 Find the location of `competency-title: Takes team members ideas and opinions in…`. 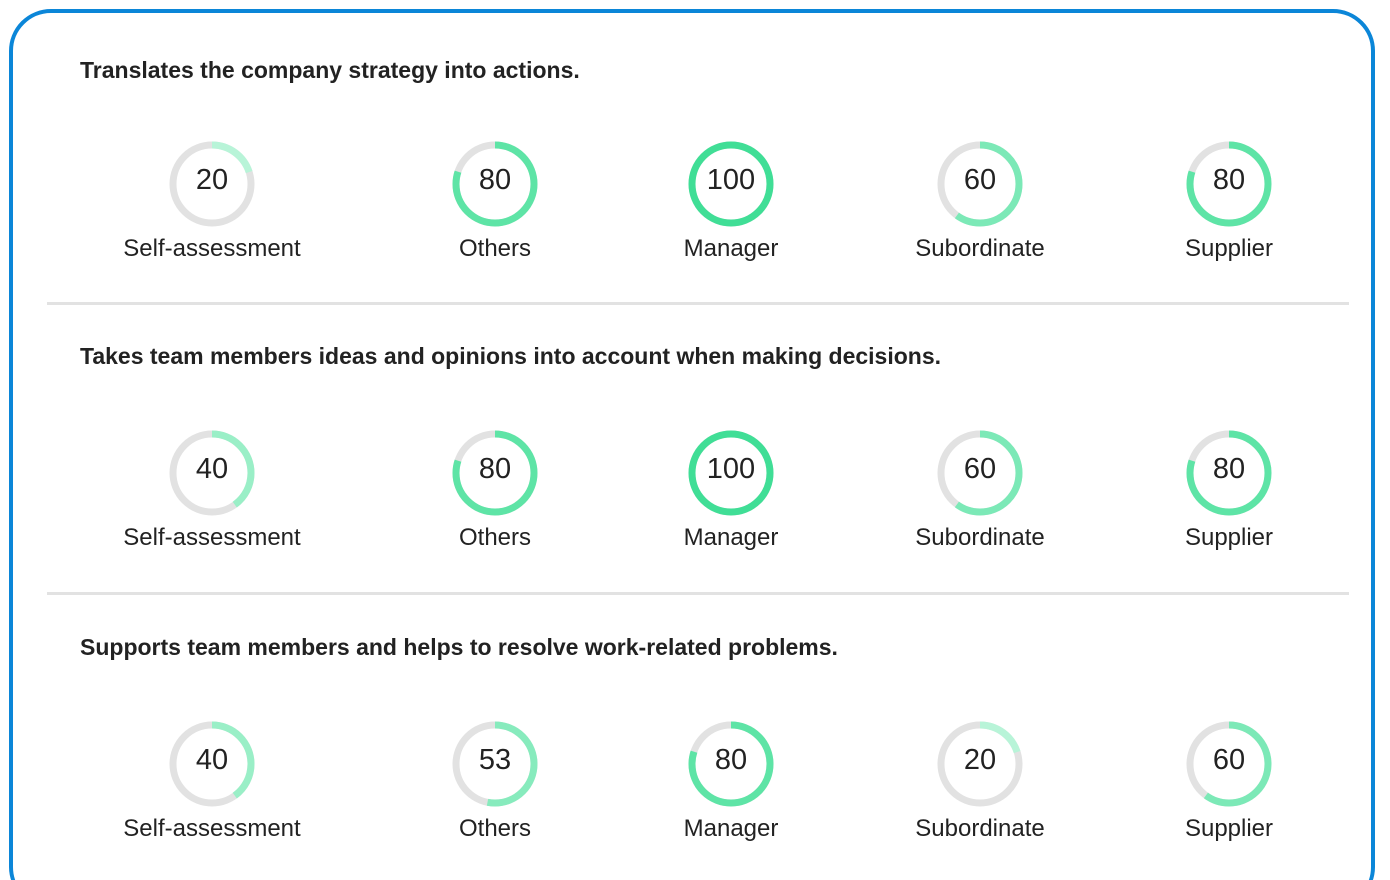

competency-title: Takes team members ideas and opinions in… is located at coordinates (511, 356).